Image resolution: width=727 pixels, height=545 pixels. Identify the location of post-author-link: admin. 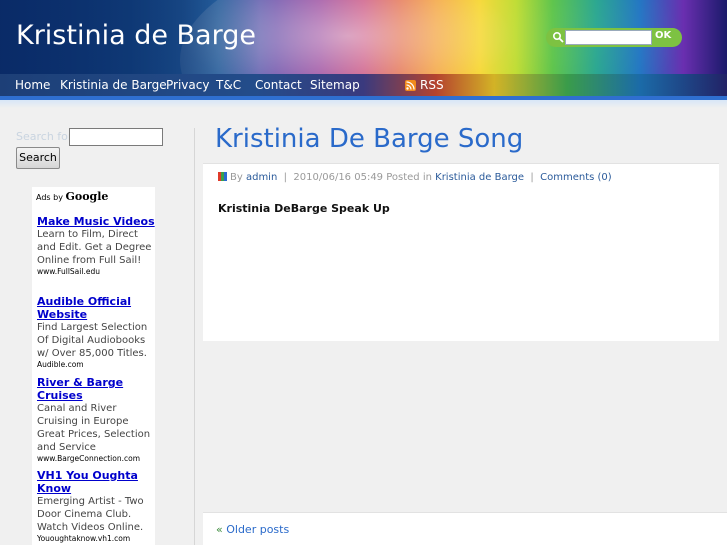
(261, 177).